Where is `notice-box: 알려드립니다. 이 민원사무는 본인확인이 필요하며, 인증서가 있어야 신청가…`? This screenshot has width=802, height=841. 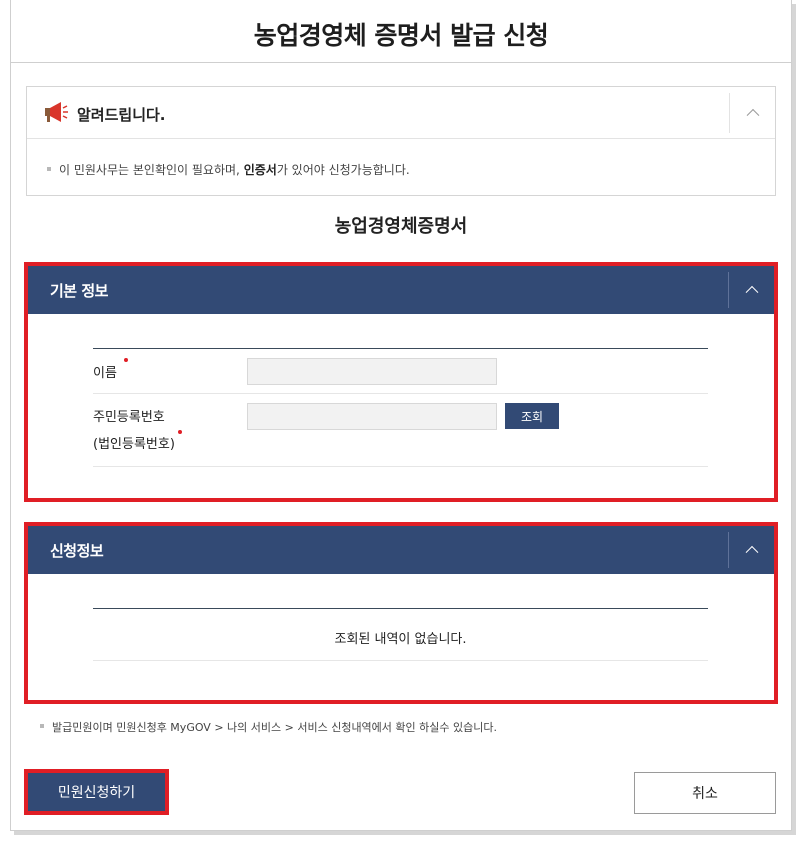
notice-box: 알려드립니다. 이 민원사무는 본인확인이 필요하며, 인증서가 있어야 신청가… is located at coordinates (401, 141).